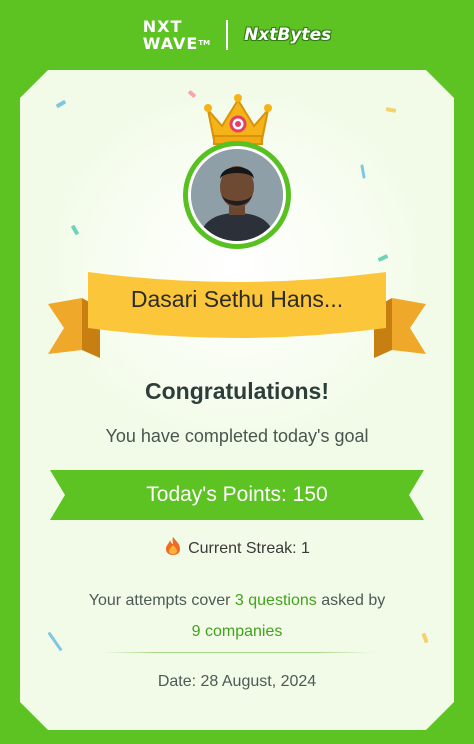 The height and width of the screenshot is (744, 474). Describe the element at coordinates (204, 43) in the screenshot. I see `logo-tm: TM` at that location.